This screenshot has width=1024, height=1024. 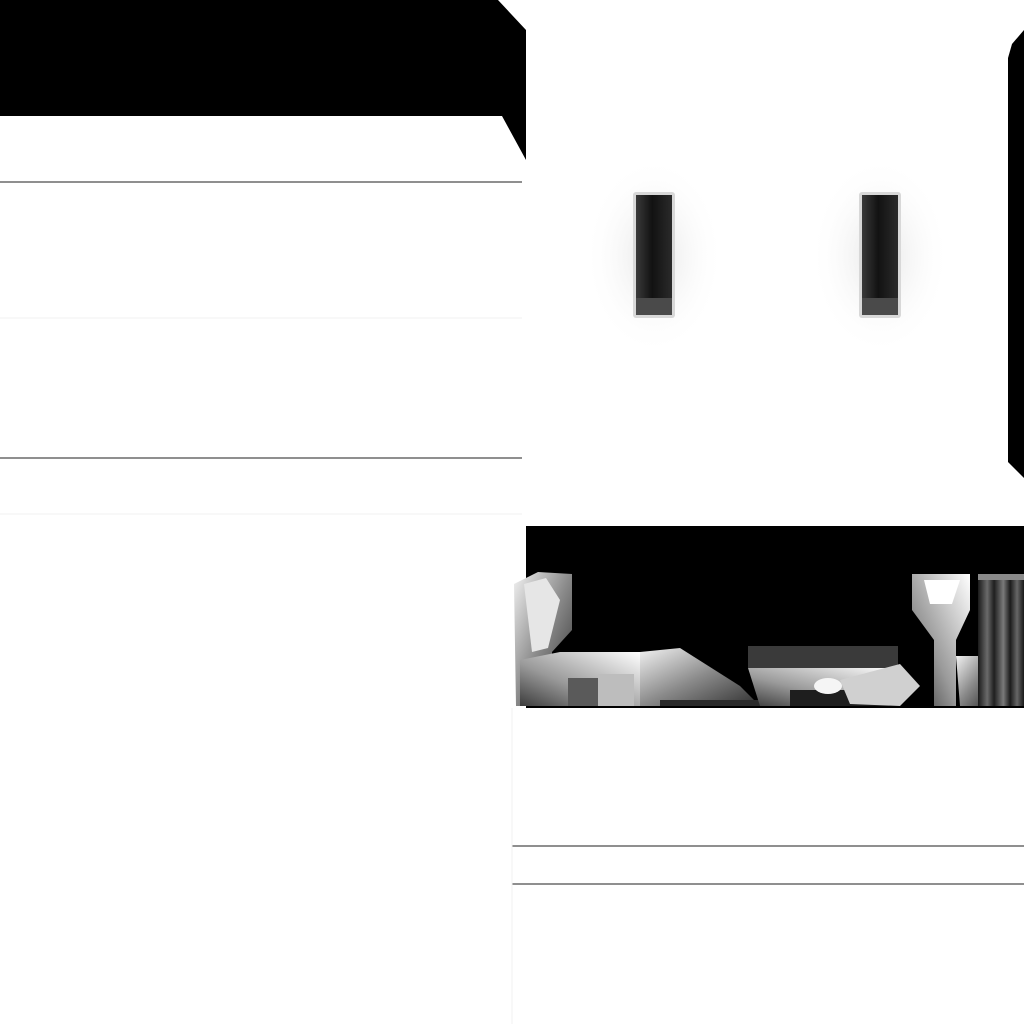 I want to click on void-top-left, so click(x=263, y=80).